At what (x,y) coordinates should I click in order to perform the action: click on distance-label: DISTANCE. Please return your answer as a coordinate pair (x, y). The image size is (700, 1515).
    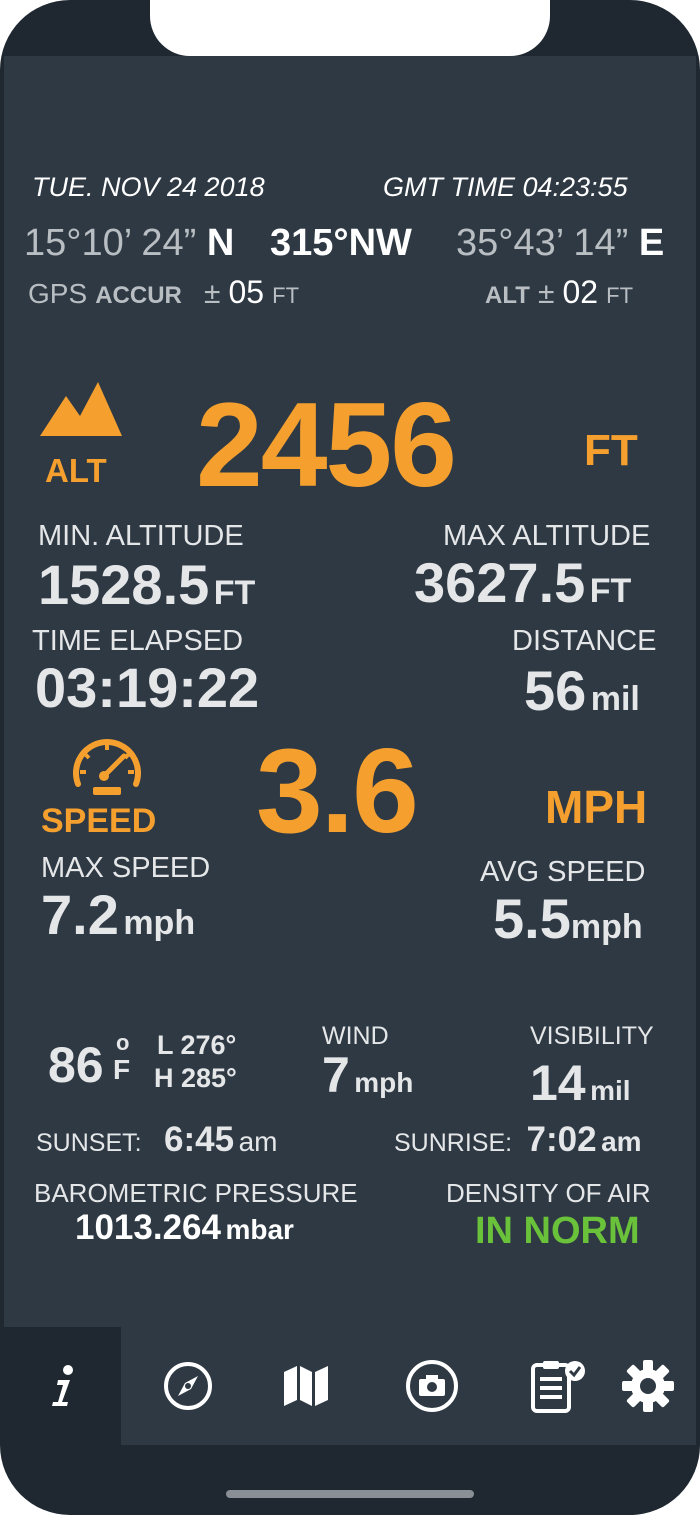
    Looking at the image, I should click on (584, 641).